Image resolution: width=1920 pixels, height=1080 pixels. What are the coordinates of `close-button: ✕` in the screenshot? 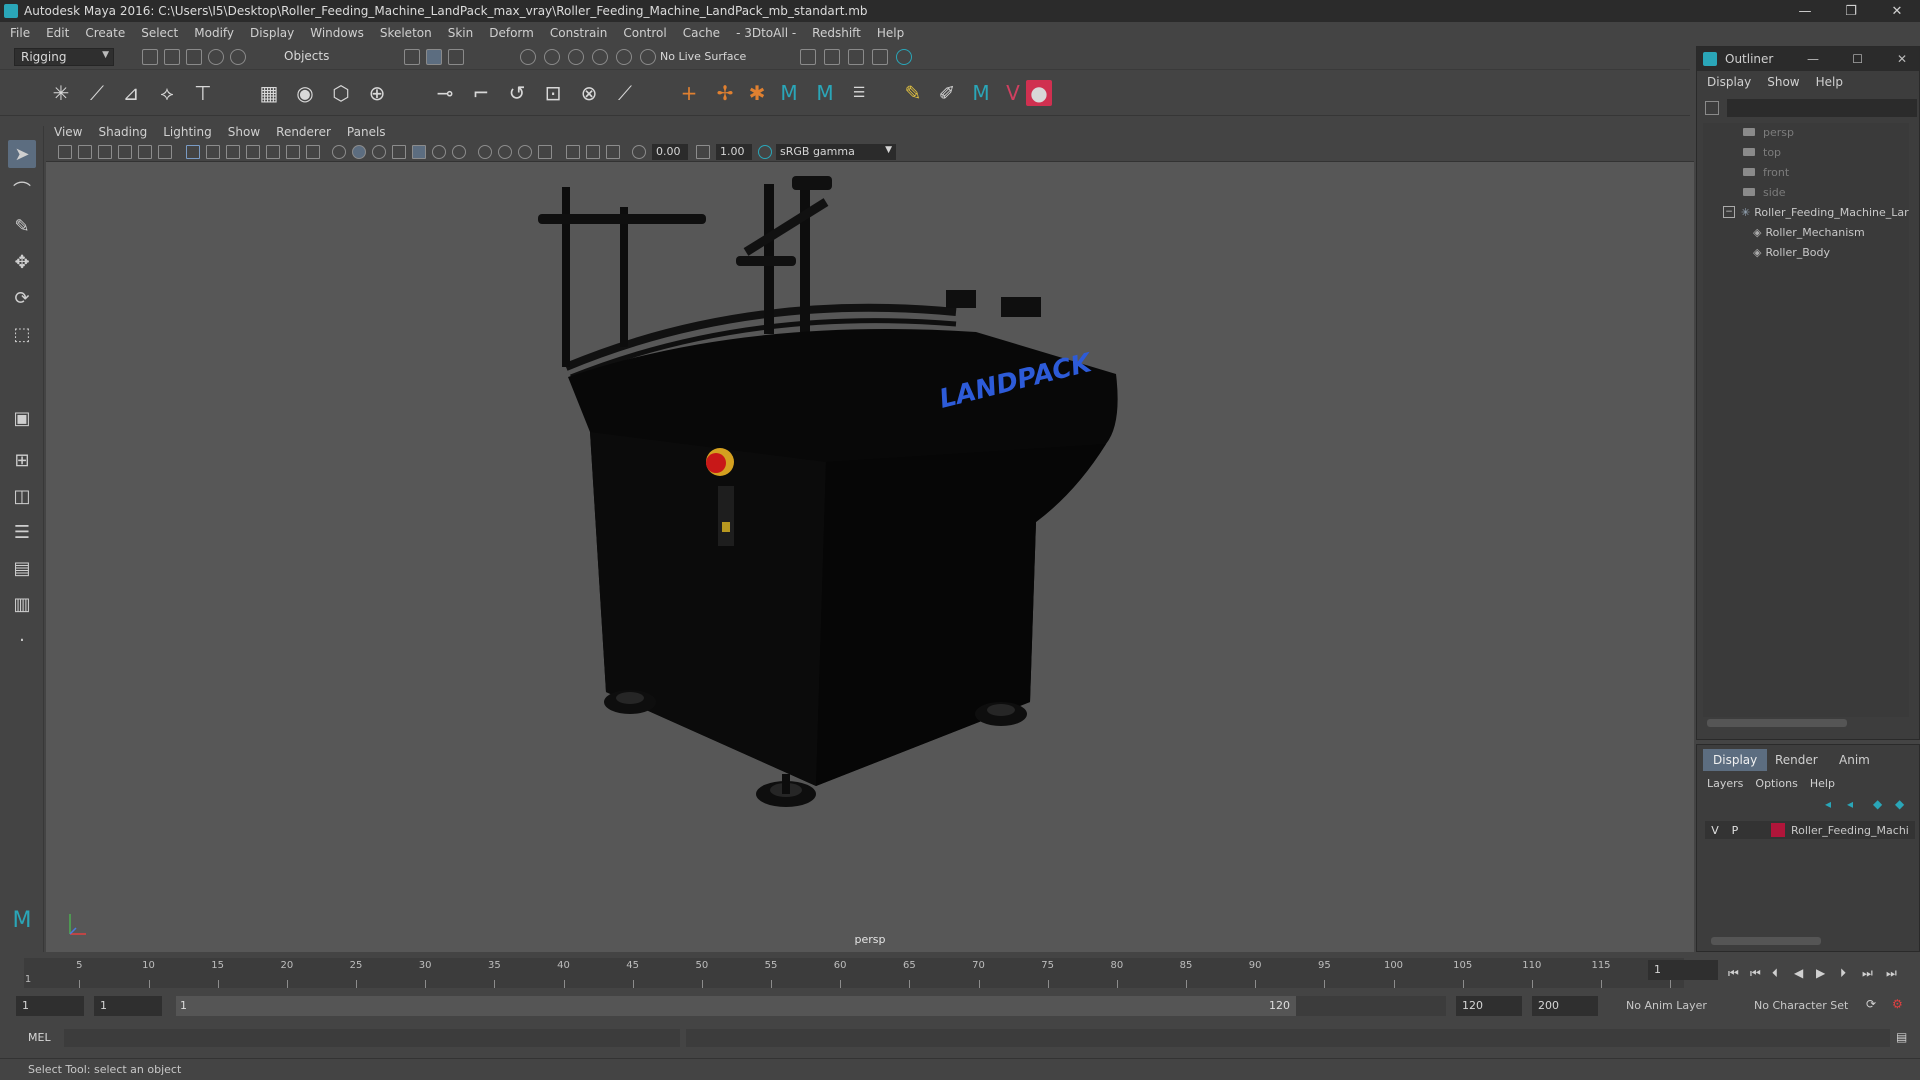 It's located at (1897, 11).